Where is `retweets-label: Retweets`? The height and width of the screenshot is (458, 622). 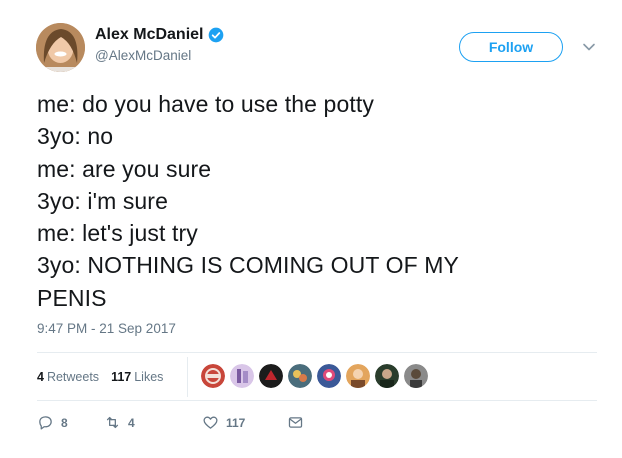
retweets-label: Retweets is located at coordinates (73, 377).